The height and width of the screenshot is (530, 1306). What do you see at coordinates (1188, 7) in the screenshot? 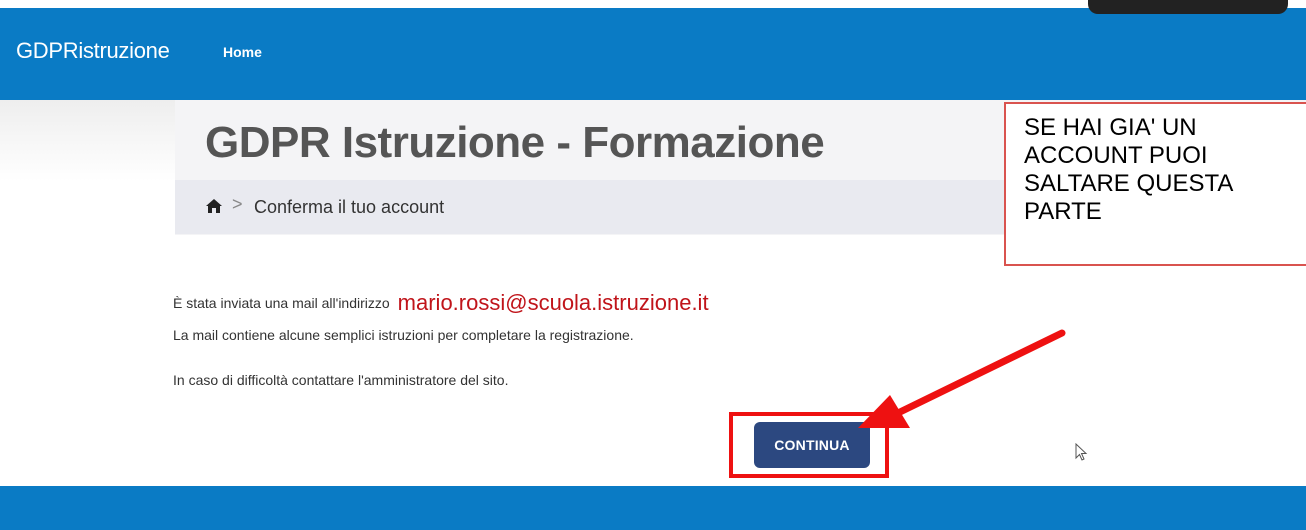
I see `overlay-tab` at bounding box center [1188, 7].